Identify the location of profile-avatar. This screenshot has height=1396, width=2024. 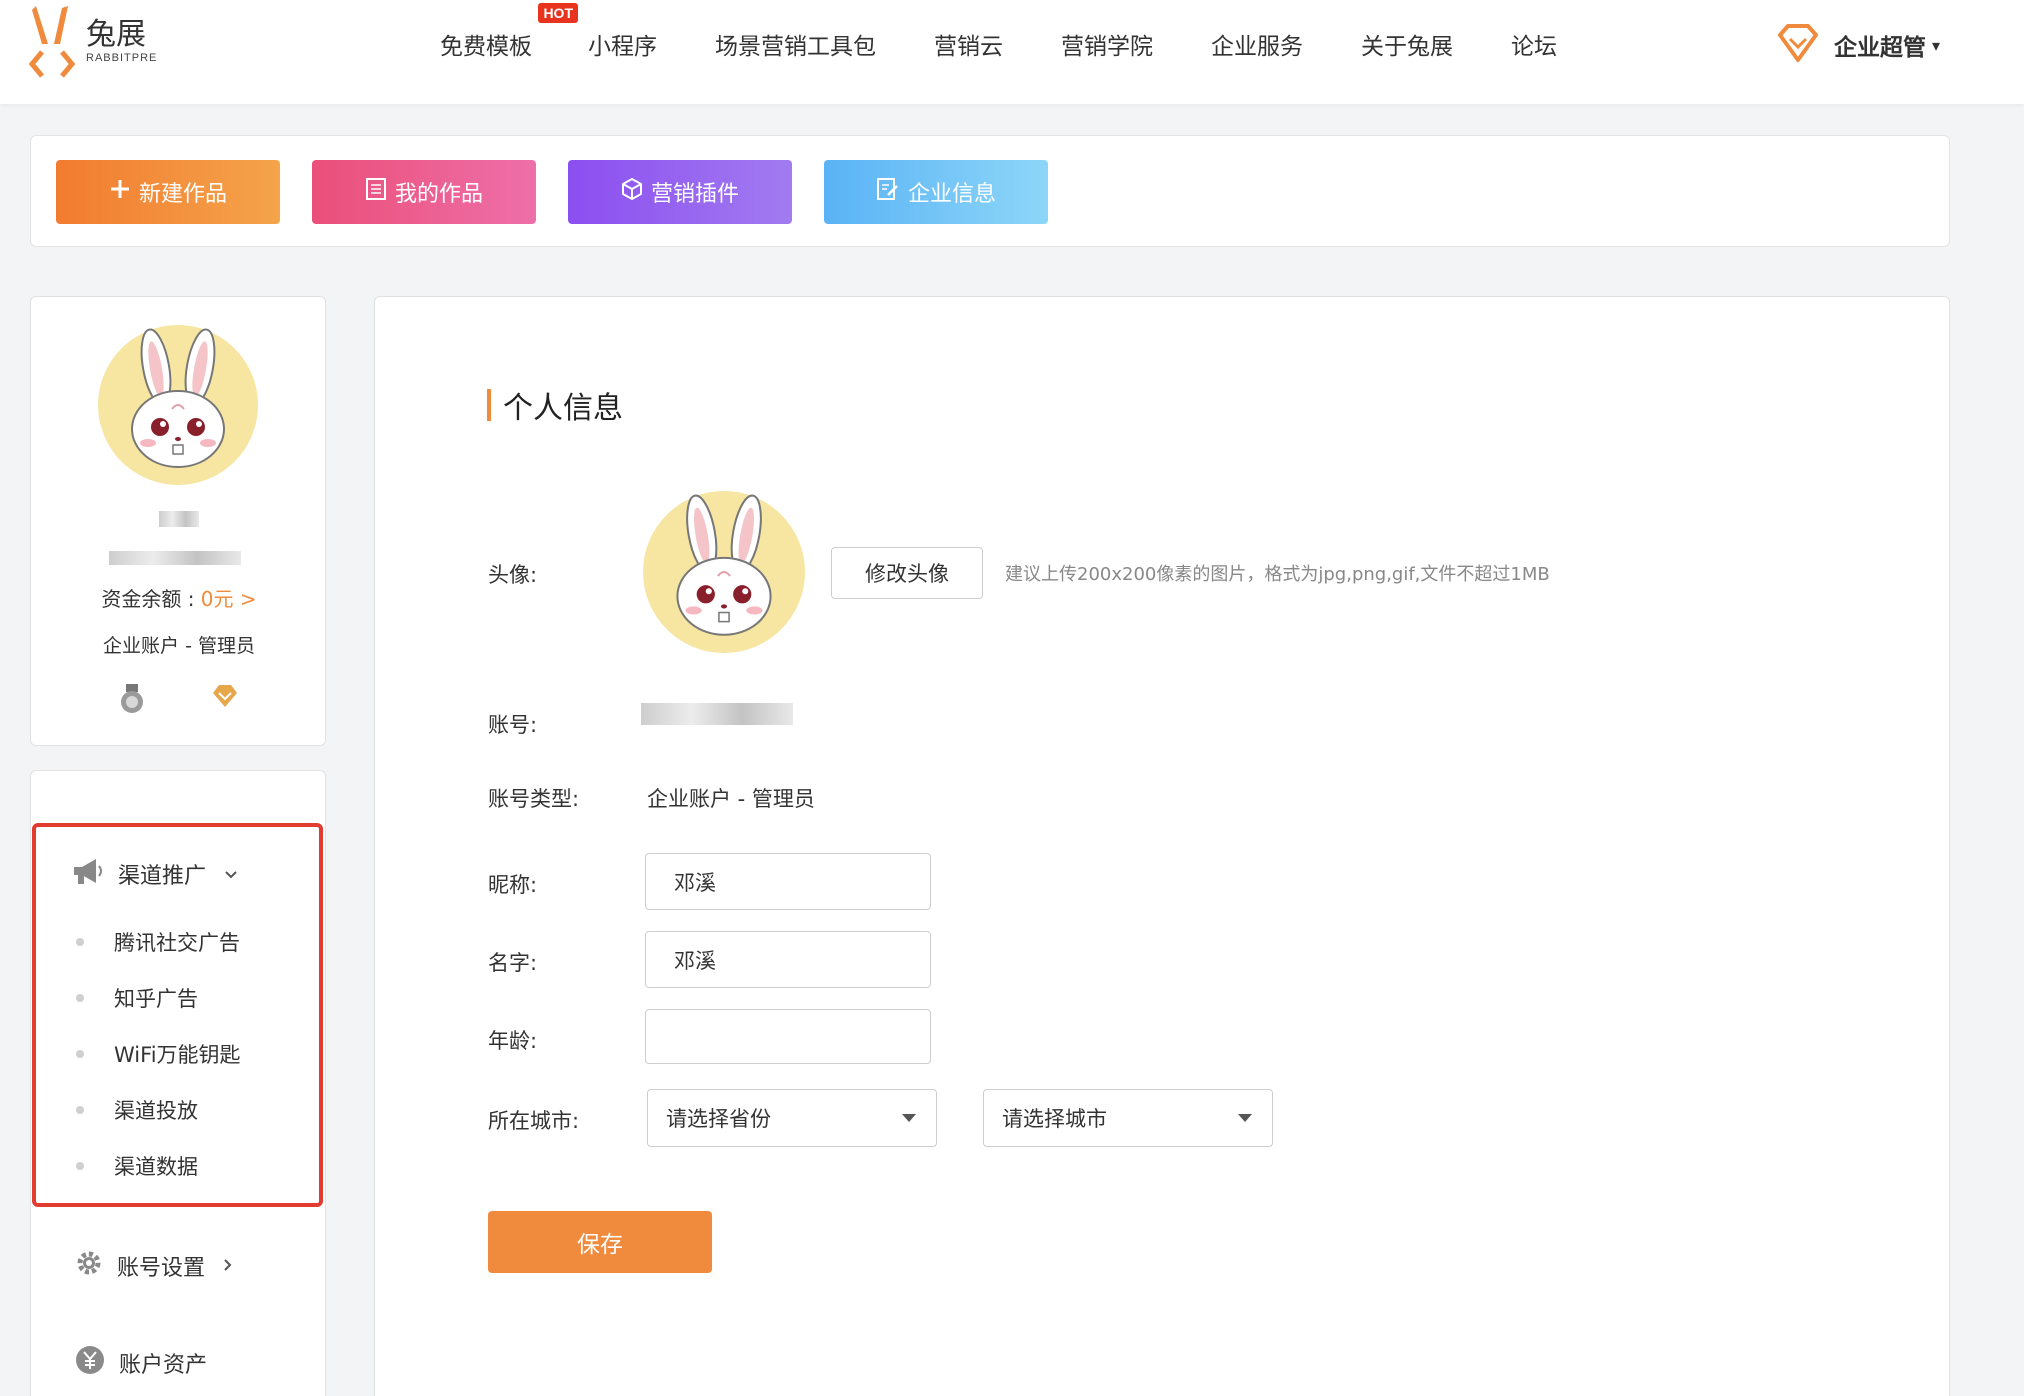
(724, 572).